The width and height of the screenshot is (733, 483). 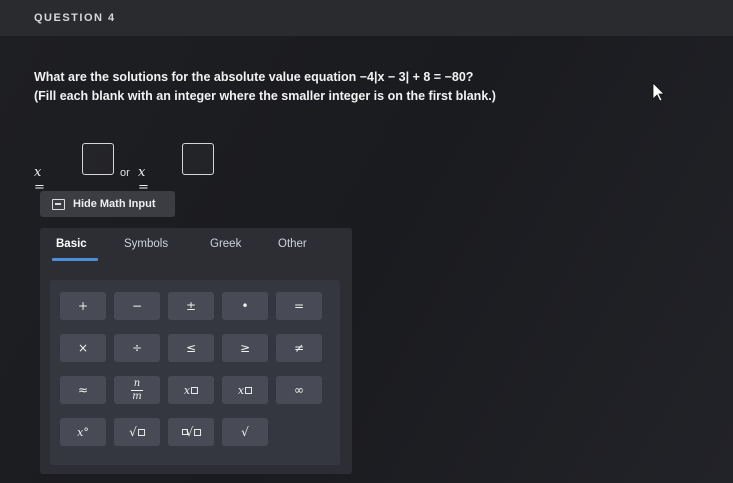 I want to click on minus-key: −, so click(x=137, y=306).